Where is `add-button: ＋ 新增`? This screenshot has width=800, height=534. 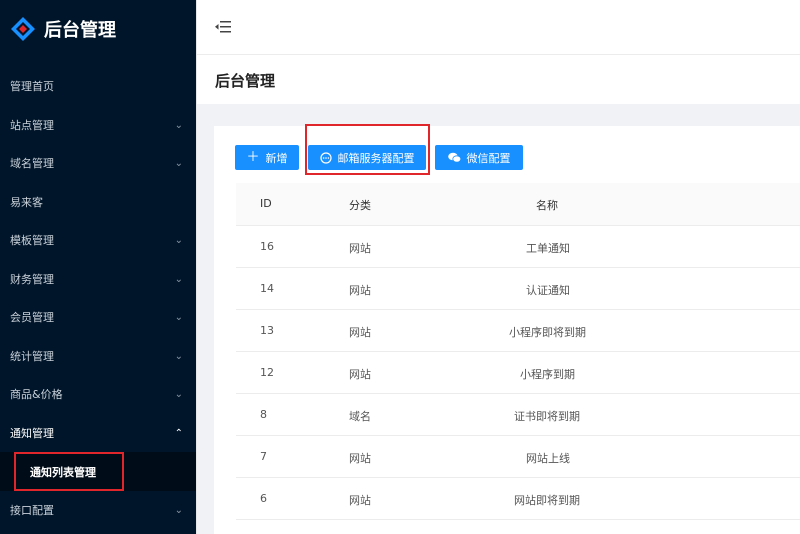
add-button: ＋ 新增 is located at coordinates (267, 157).